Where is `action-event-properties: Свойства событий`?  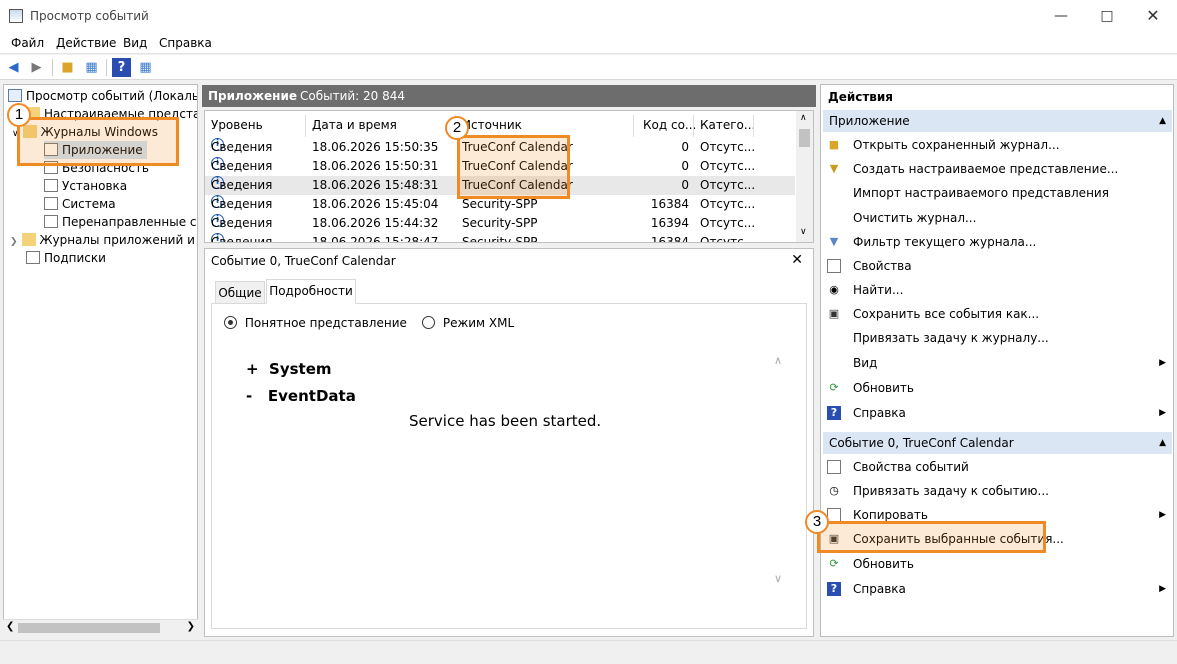
action-event-properties: Свойства событий is located at coordinates (997, 467).